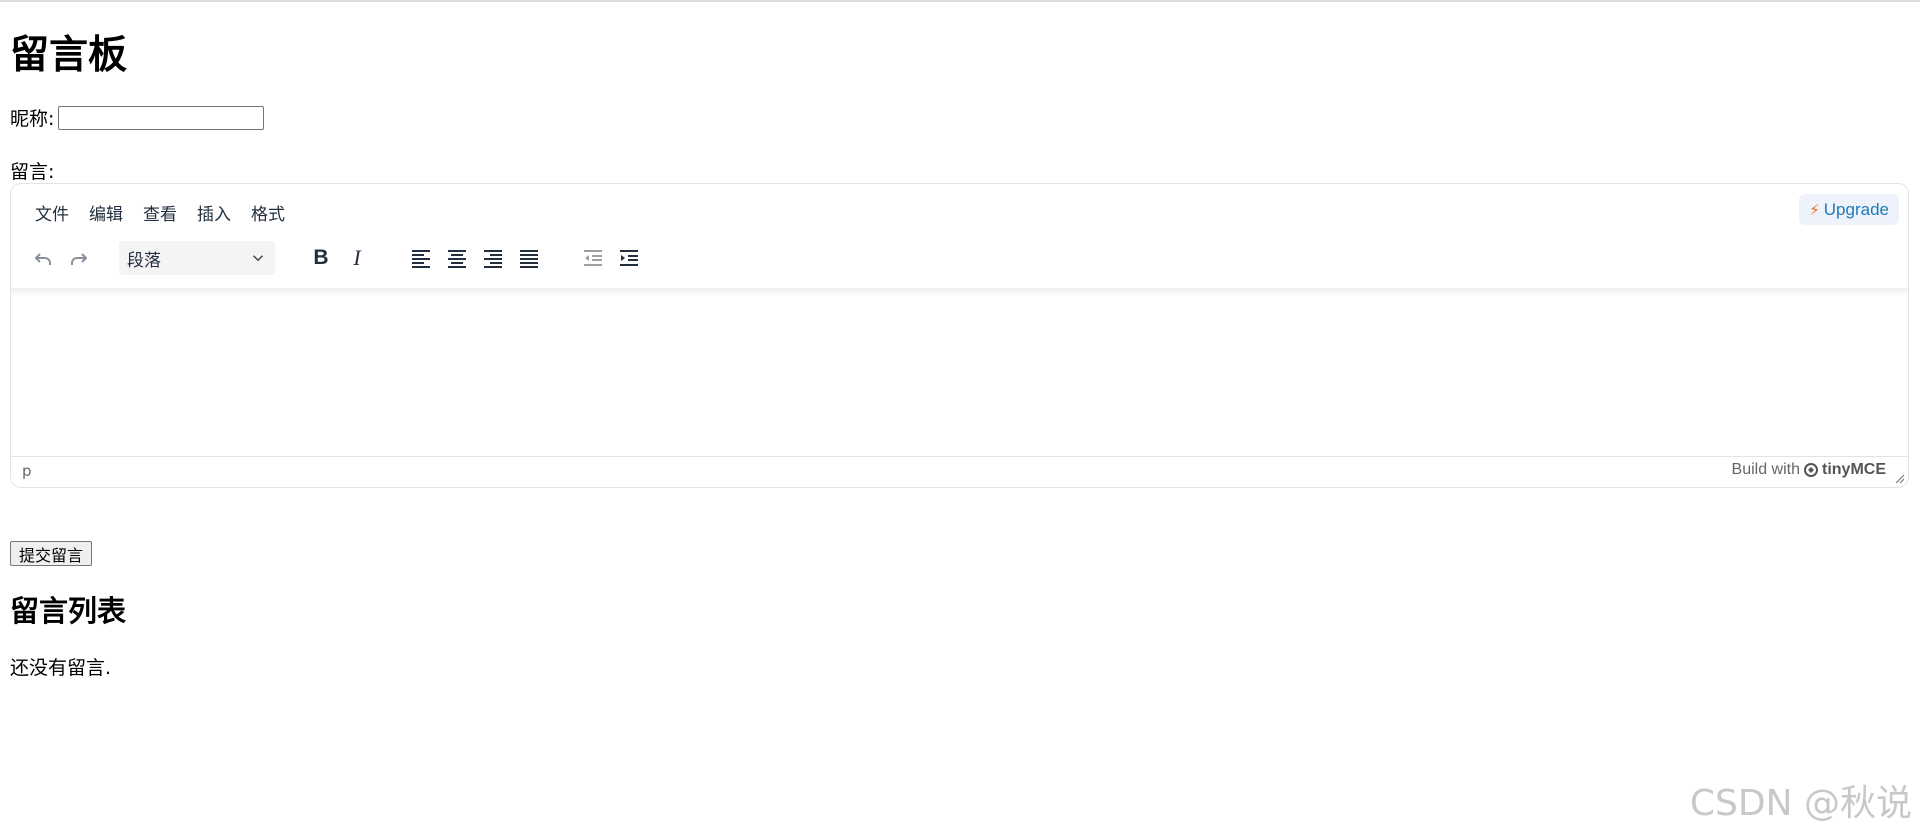  I want to click on redo-icon, so click(79, 259).